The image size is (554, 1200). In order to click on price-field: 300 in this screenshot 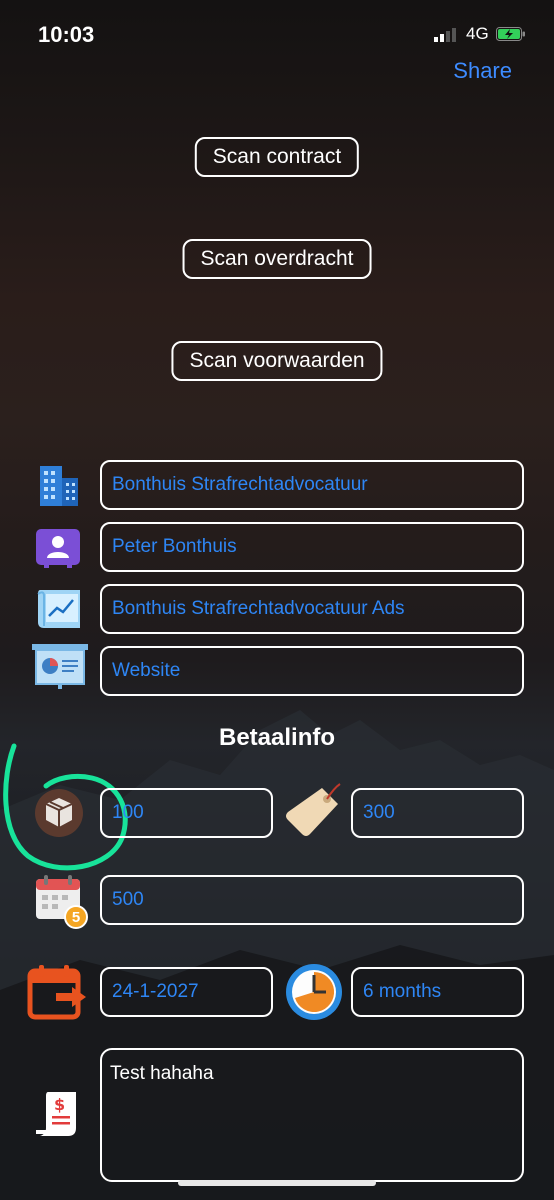, I will do `click(437, 813)`.